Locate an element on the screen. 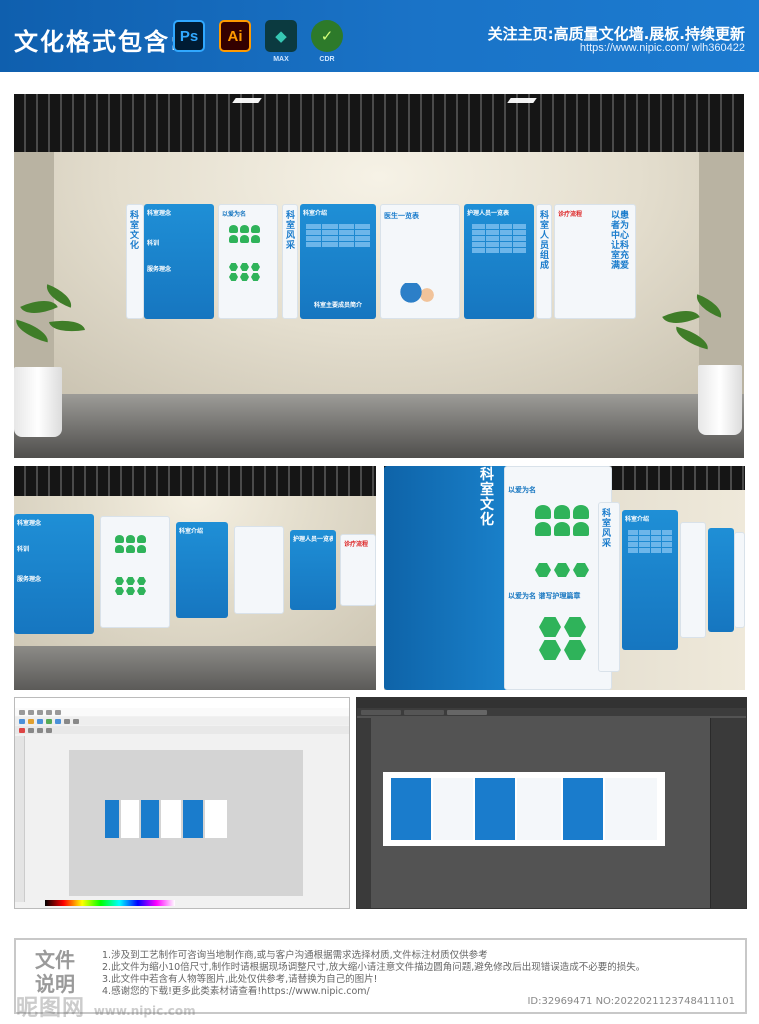 The image size is (759, 1024). document-tabs is located at coordinates (551, 712).